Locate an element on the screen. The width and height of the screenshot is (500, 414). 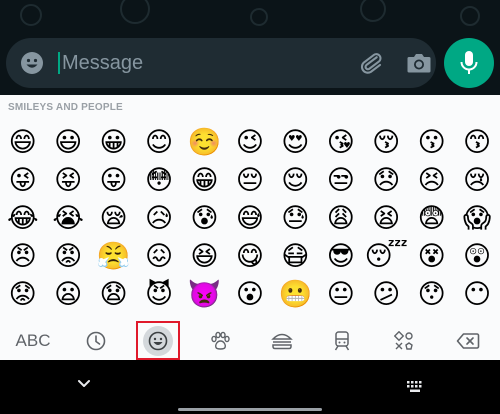
emoji-key: 😮 is located at coordinates (249, 294).